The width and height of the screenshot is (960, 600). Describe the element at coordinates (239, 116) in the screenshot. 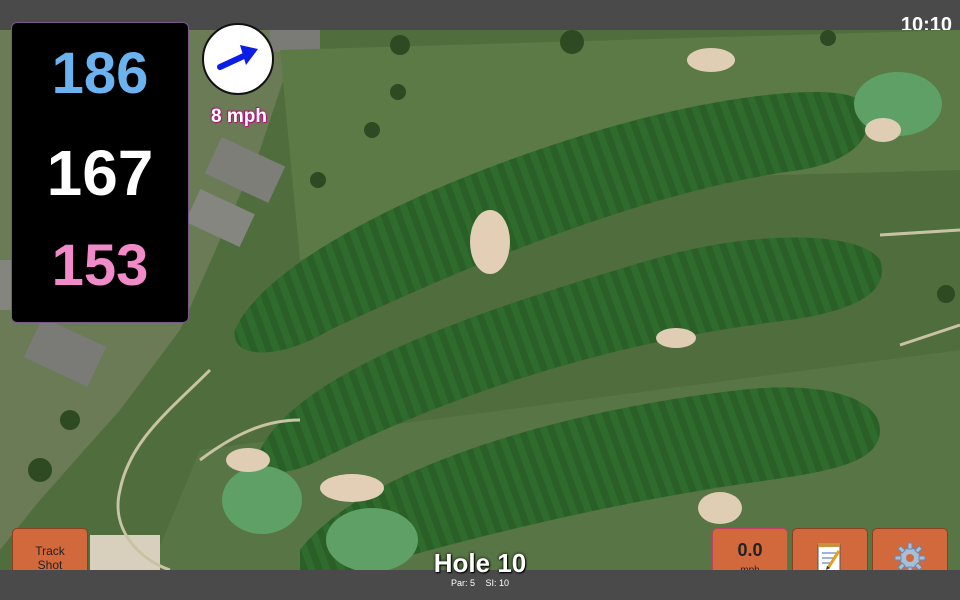

I see `wind-speed-label: 8 mph` at that location.